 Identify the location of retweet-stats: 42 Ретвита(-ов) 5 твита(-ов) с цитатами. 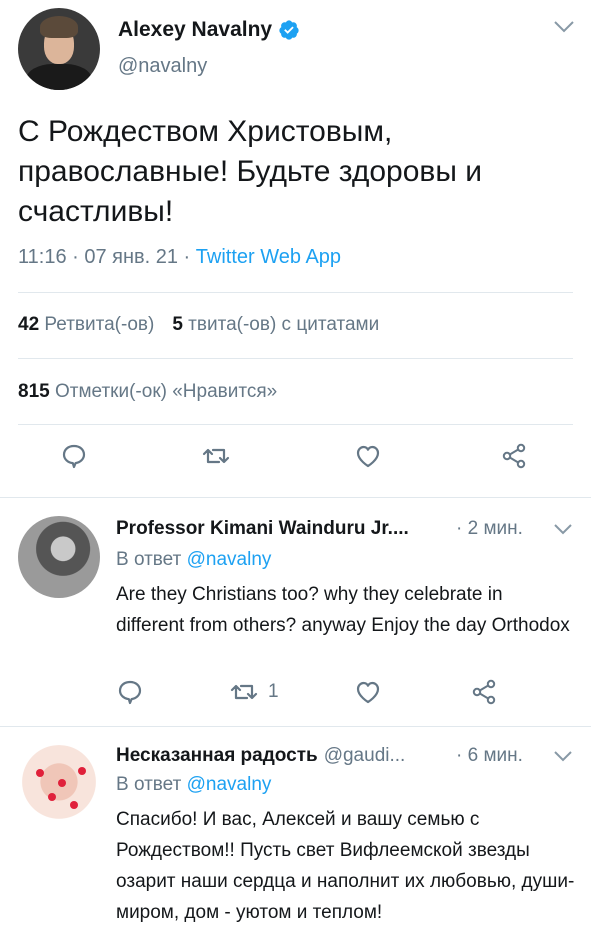
(198, 325).